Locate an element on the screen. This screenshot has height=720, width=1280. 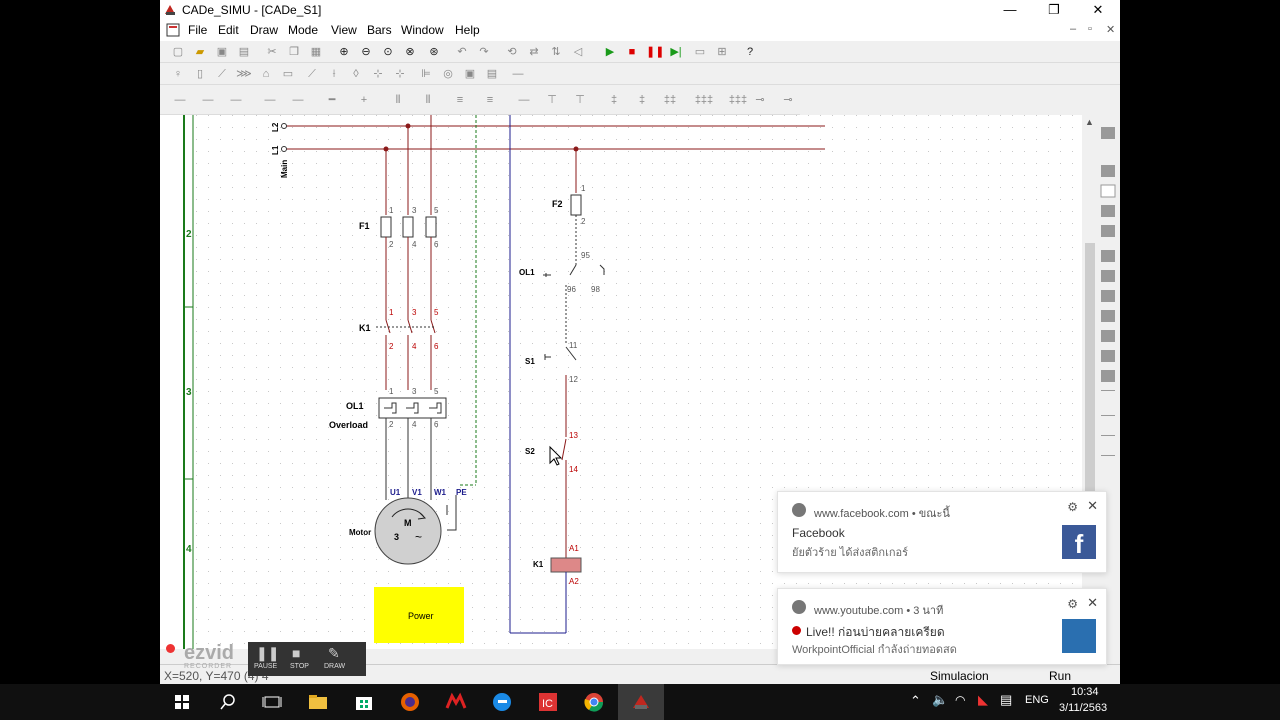
app-ic-icon: IC is located at coordinates (548, 702).